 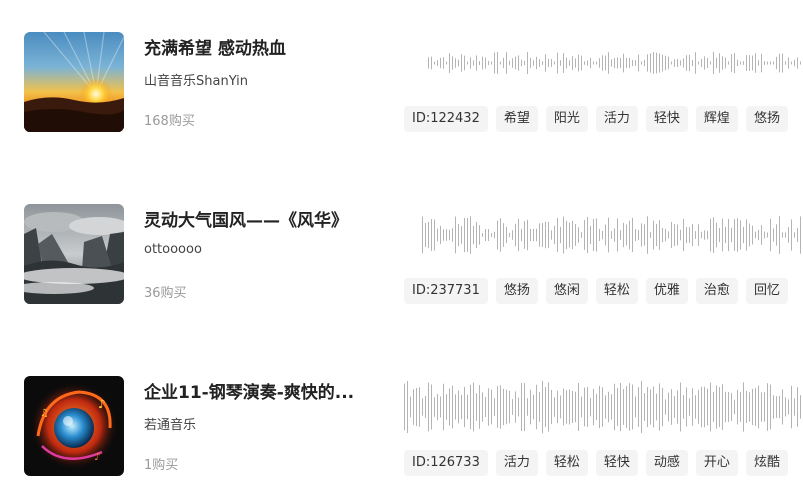 I want to click on tag-chip: 炫酷, so click(x=766, y=463).